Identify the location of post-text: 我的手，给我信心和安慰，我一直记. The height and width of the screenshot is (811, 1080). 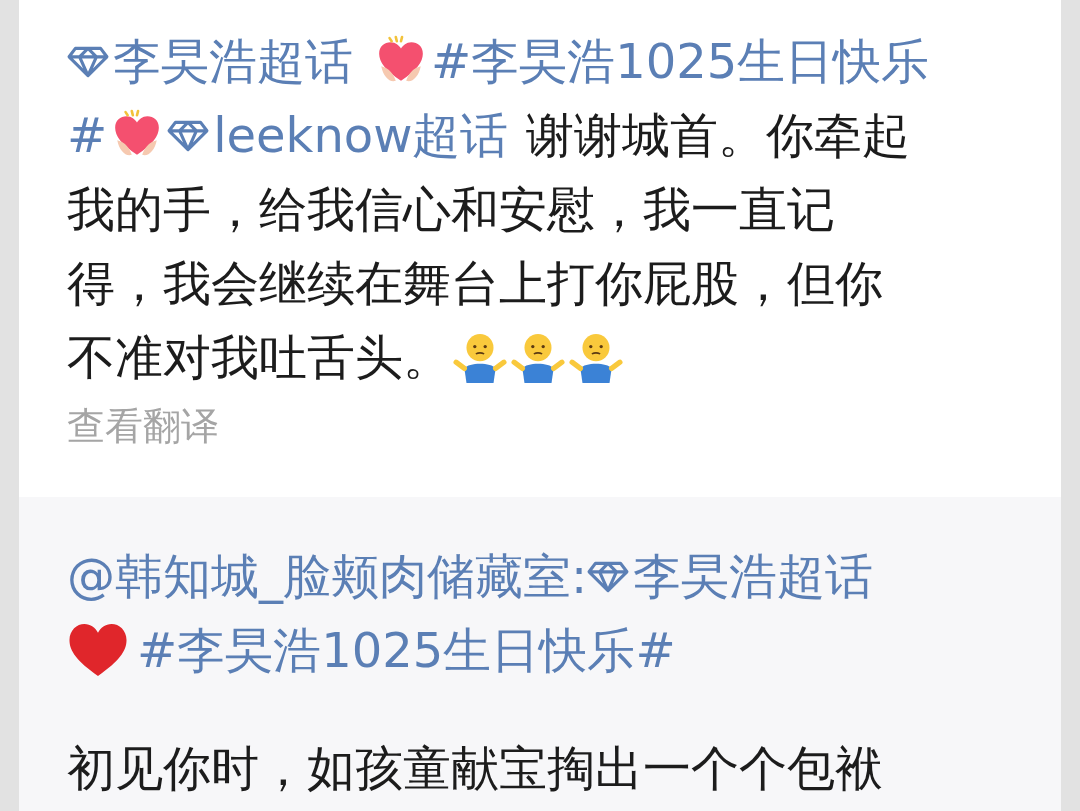
(451, 209).